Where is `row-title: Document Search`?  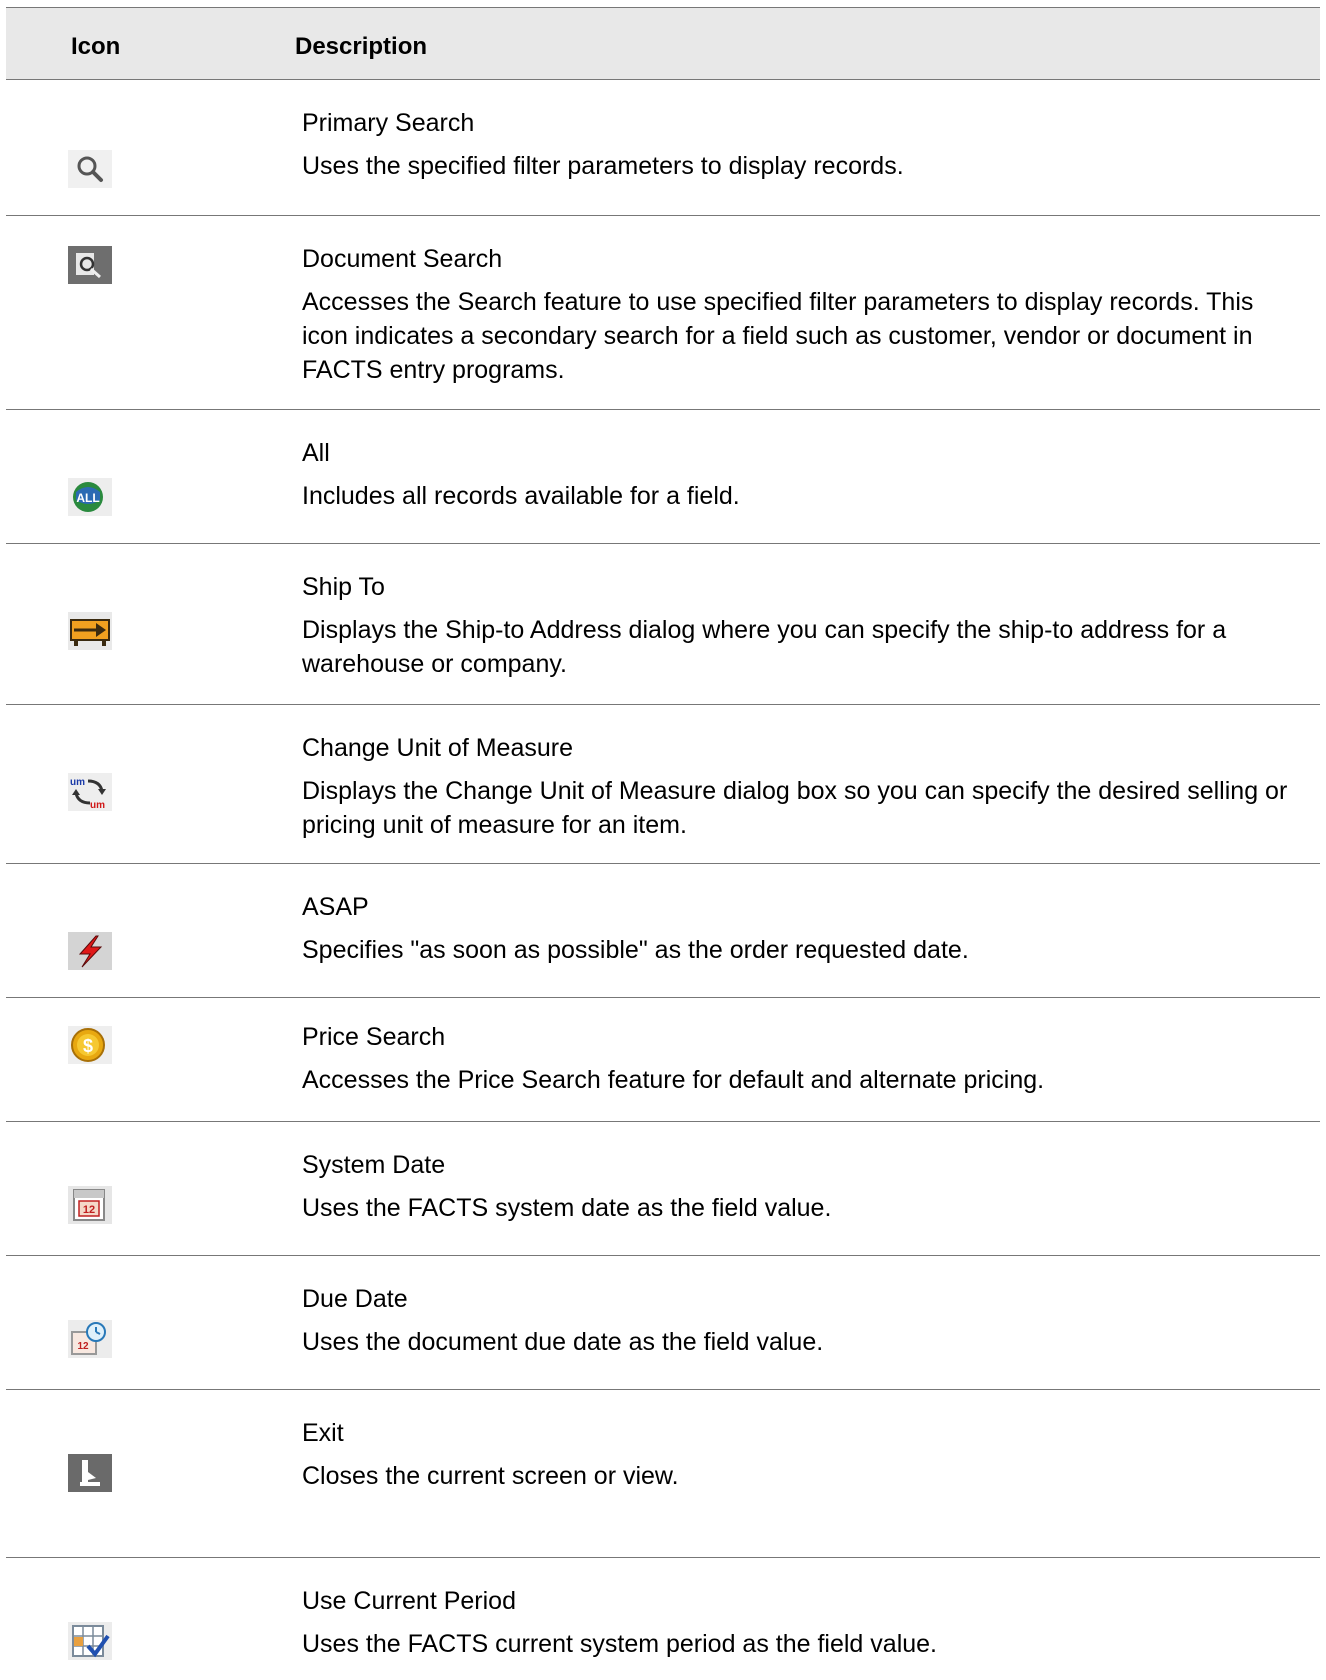 row-title: Document Search is located at coordinates (402, 259).